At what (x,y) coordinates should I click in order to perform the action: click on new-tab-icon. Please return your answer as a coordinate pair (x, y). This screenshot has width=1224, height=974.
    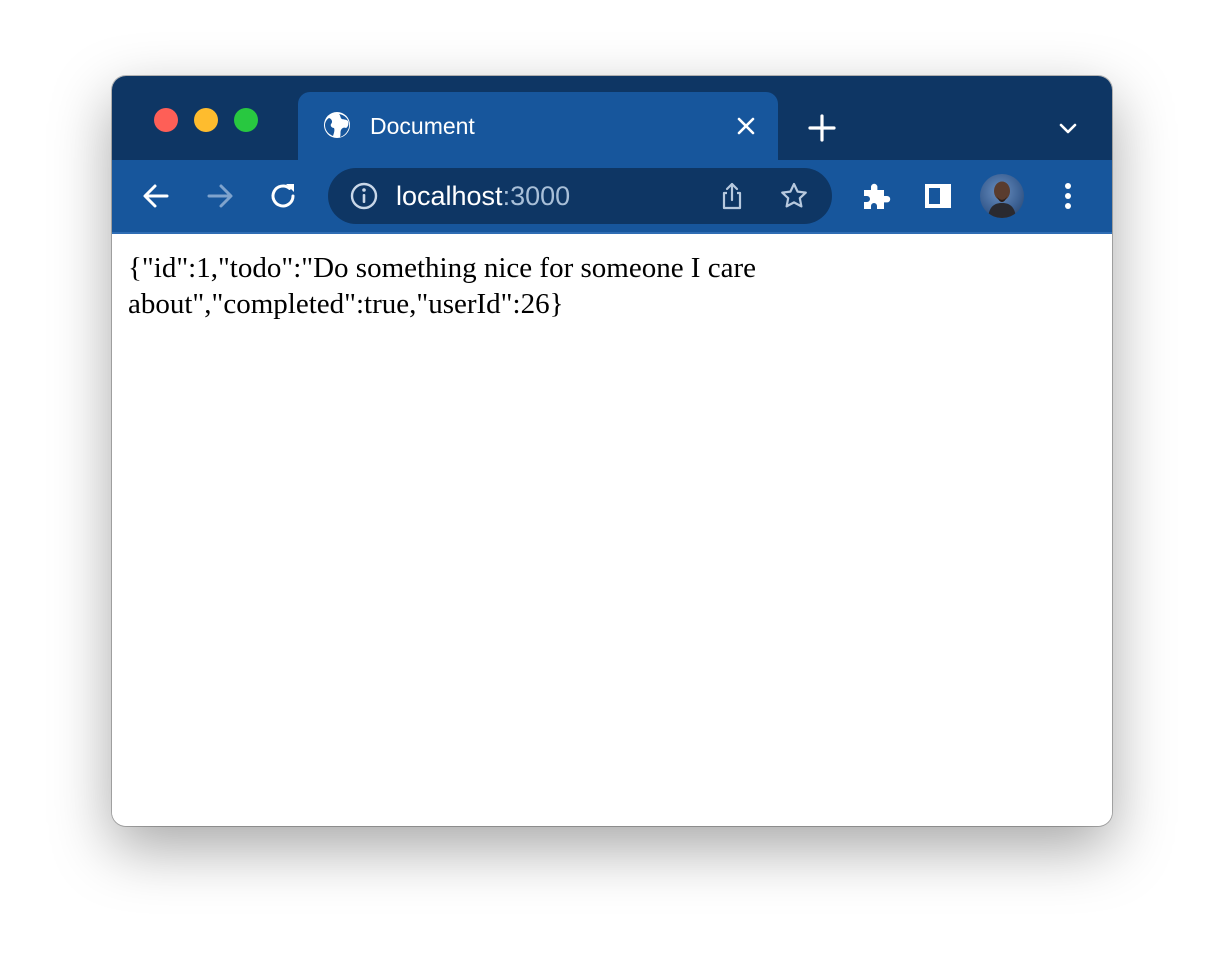
    Looking at the image, I should click on (822, 128).